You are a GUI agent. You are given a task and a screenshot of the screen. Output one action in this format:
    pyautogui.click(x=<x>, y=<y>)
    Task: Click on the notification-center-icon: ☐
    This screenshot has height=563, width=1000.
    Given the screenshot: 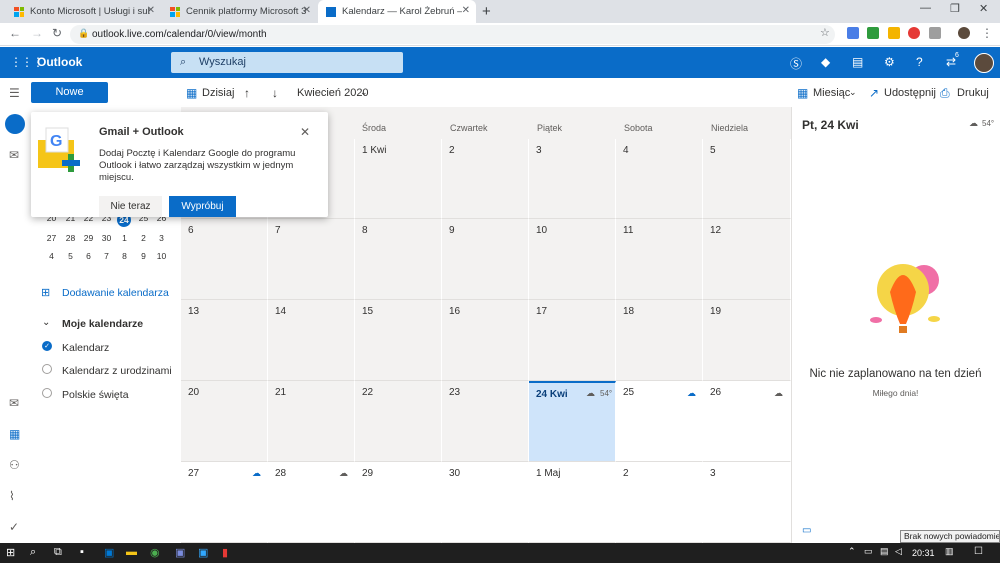 What is the action you would take?
    pyautogui.click(x=978, y=551)
    